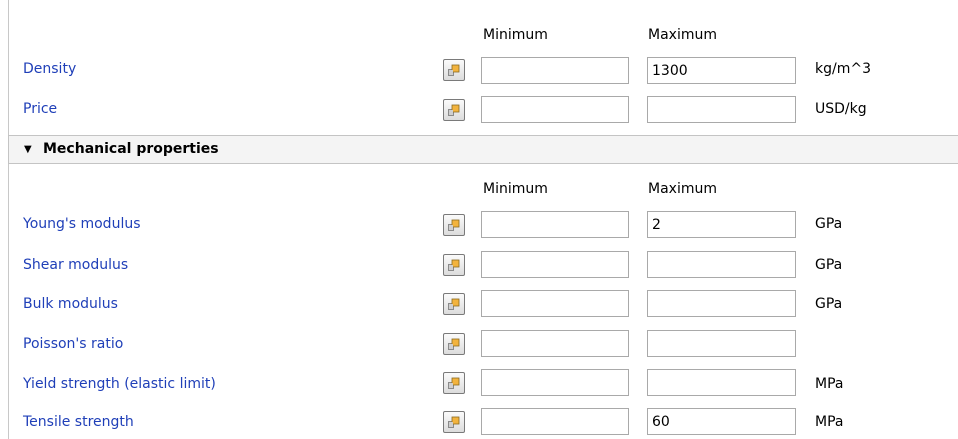 This screenshot has width=958, height=439. Describe the element at coordinates (721, 109) in the screenshot. I see `price-maximum-input` at that location.